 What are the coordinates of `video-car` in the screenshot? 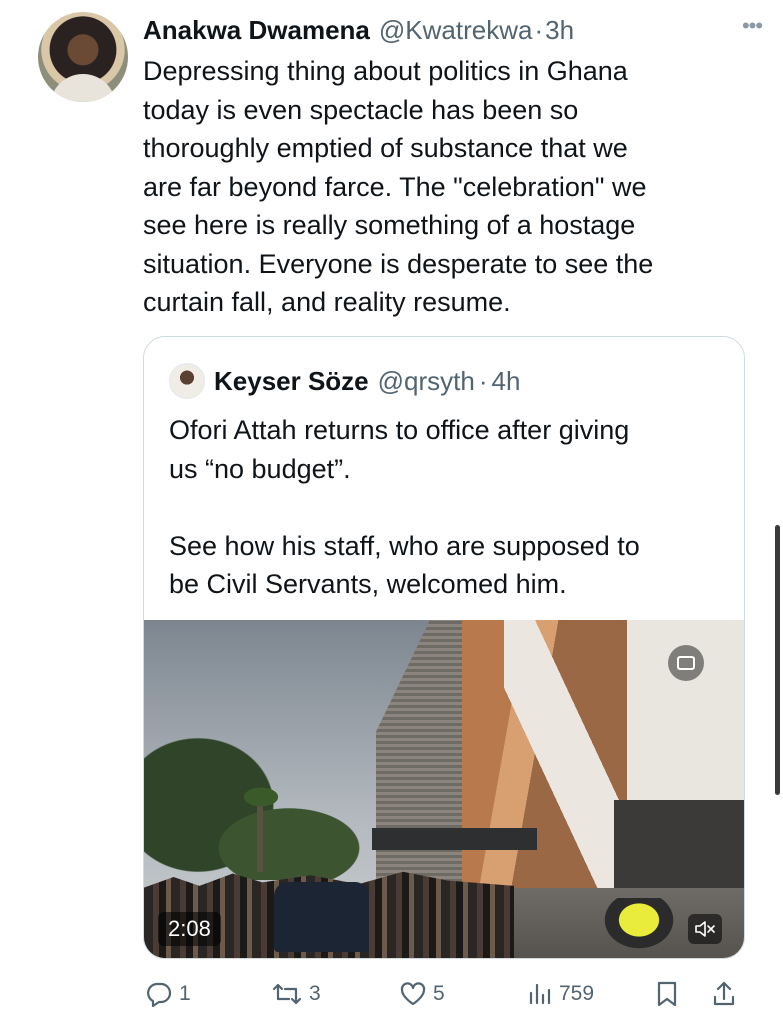 It's located at (321, 917).